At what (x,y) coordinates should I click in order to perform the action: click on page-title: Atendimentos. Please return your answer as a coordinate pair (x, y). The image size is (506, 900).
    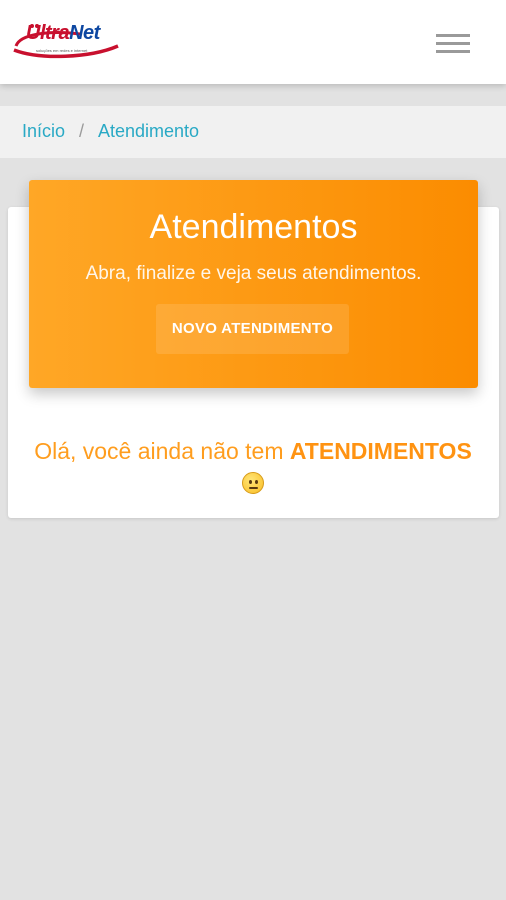
    Looking at the image, I should click on (253, 227).